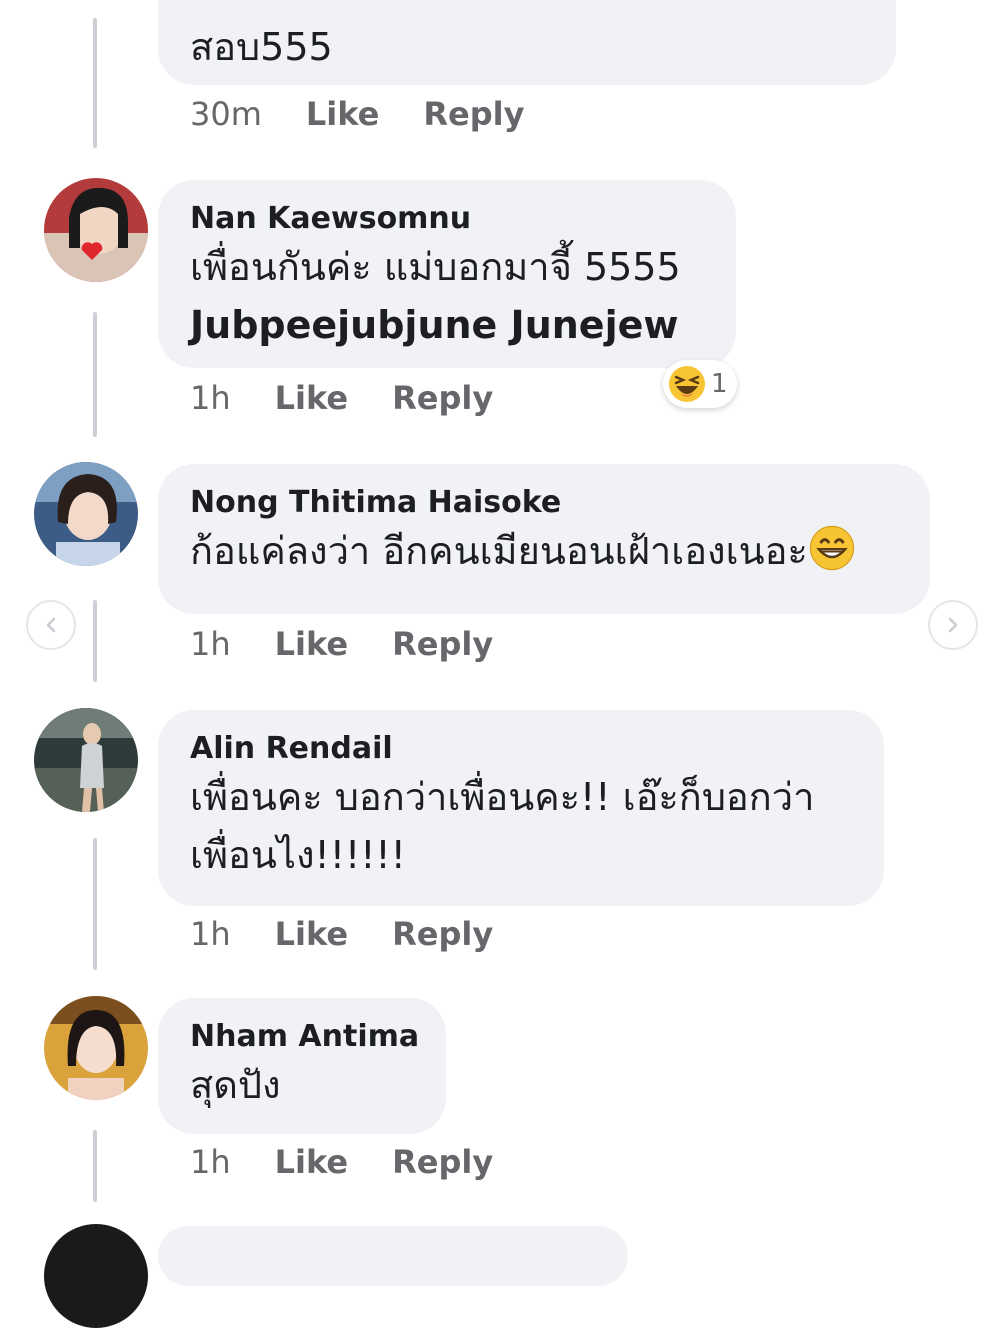  I want to click on comment-text: สุดปัง, so click(235, 1085).